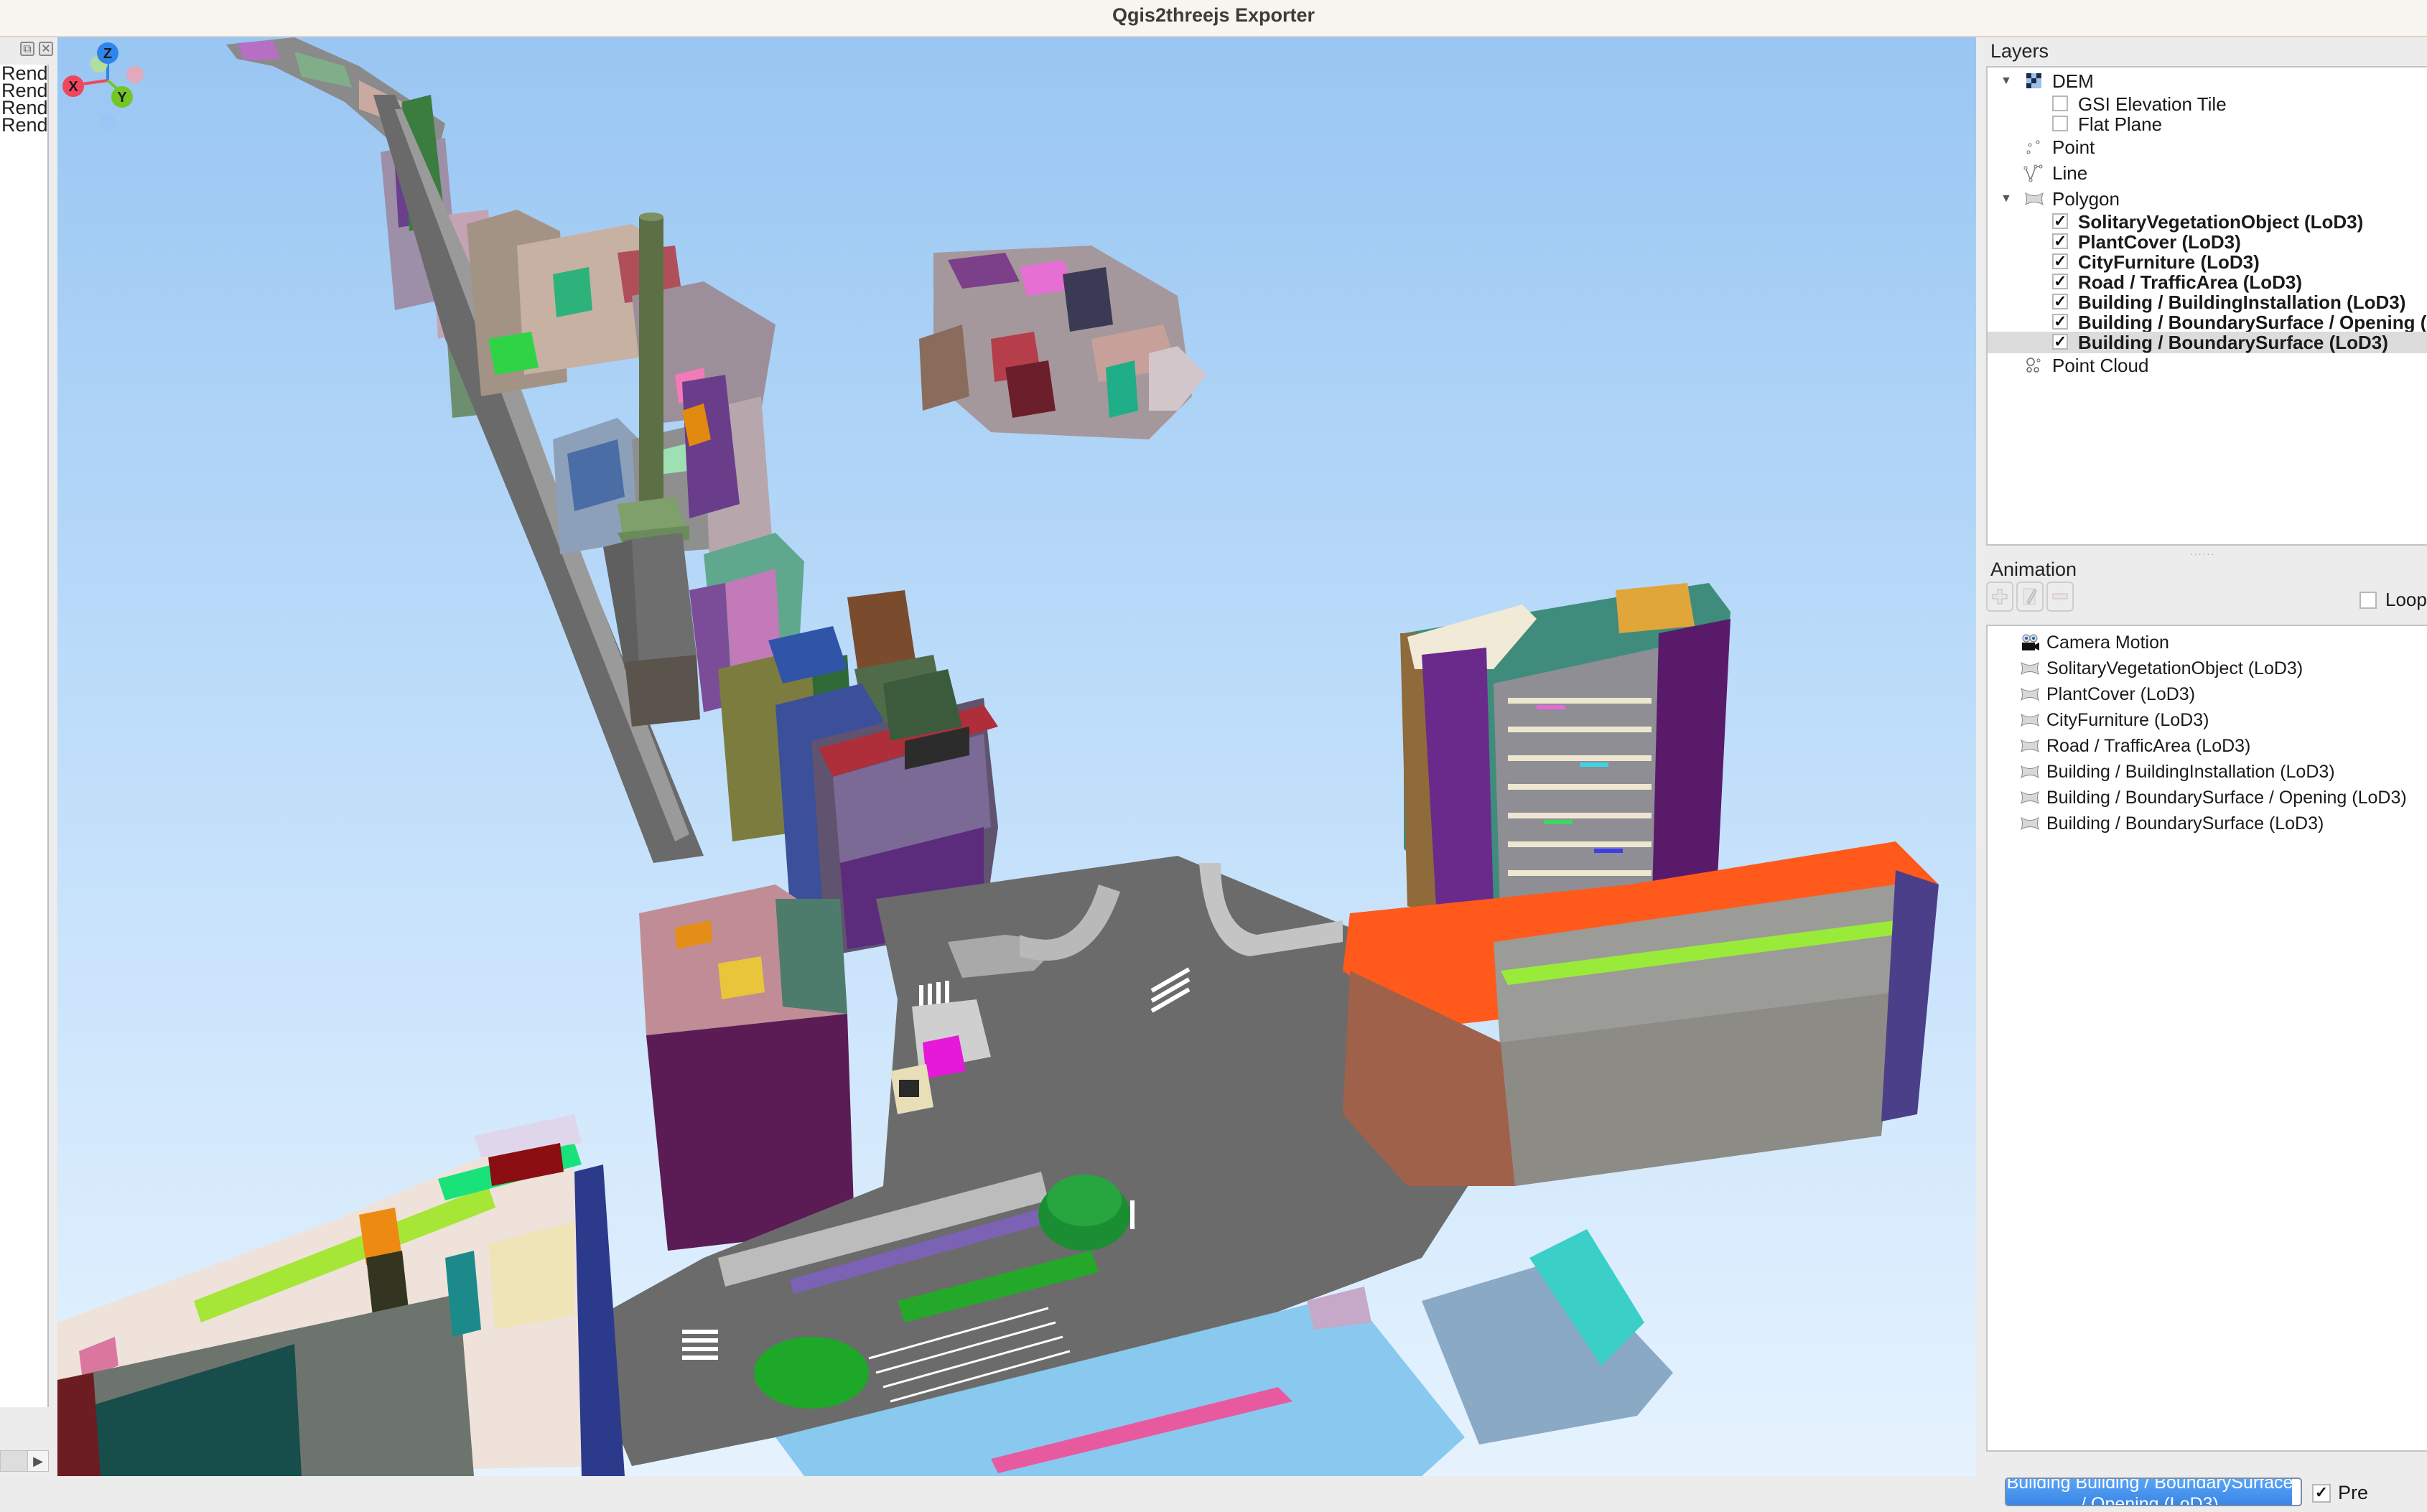 This screenshot has height=1512, width=2427. Describe the element at coordinates (2031, 642) in the screenshot. I see `camera-icon` at that location.